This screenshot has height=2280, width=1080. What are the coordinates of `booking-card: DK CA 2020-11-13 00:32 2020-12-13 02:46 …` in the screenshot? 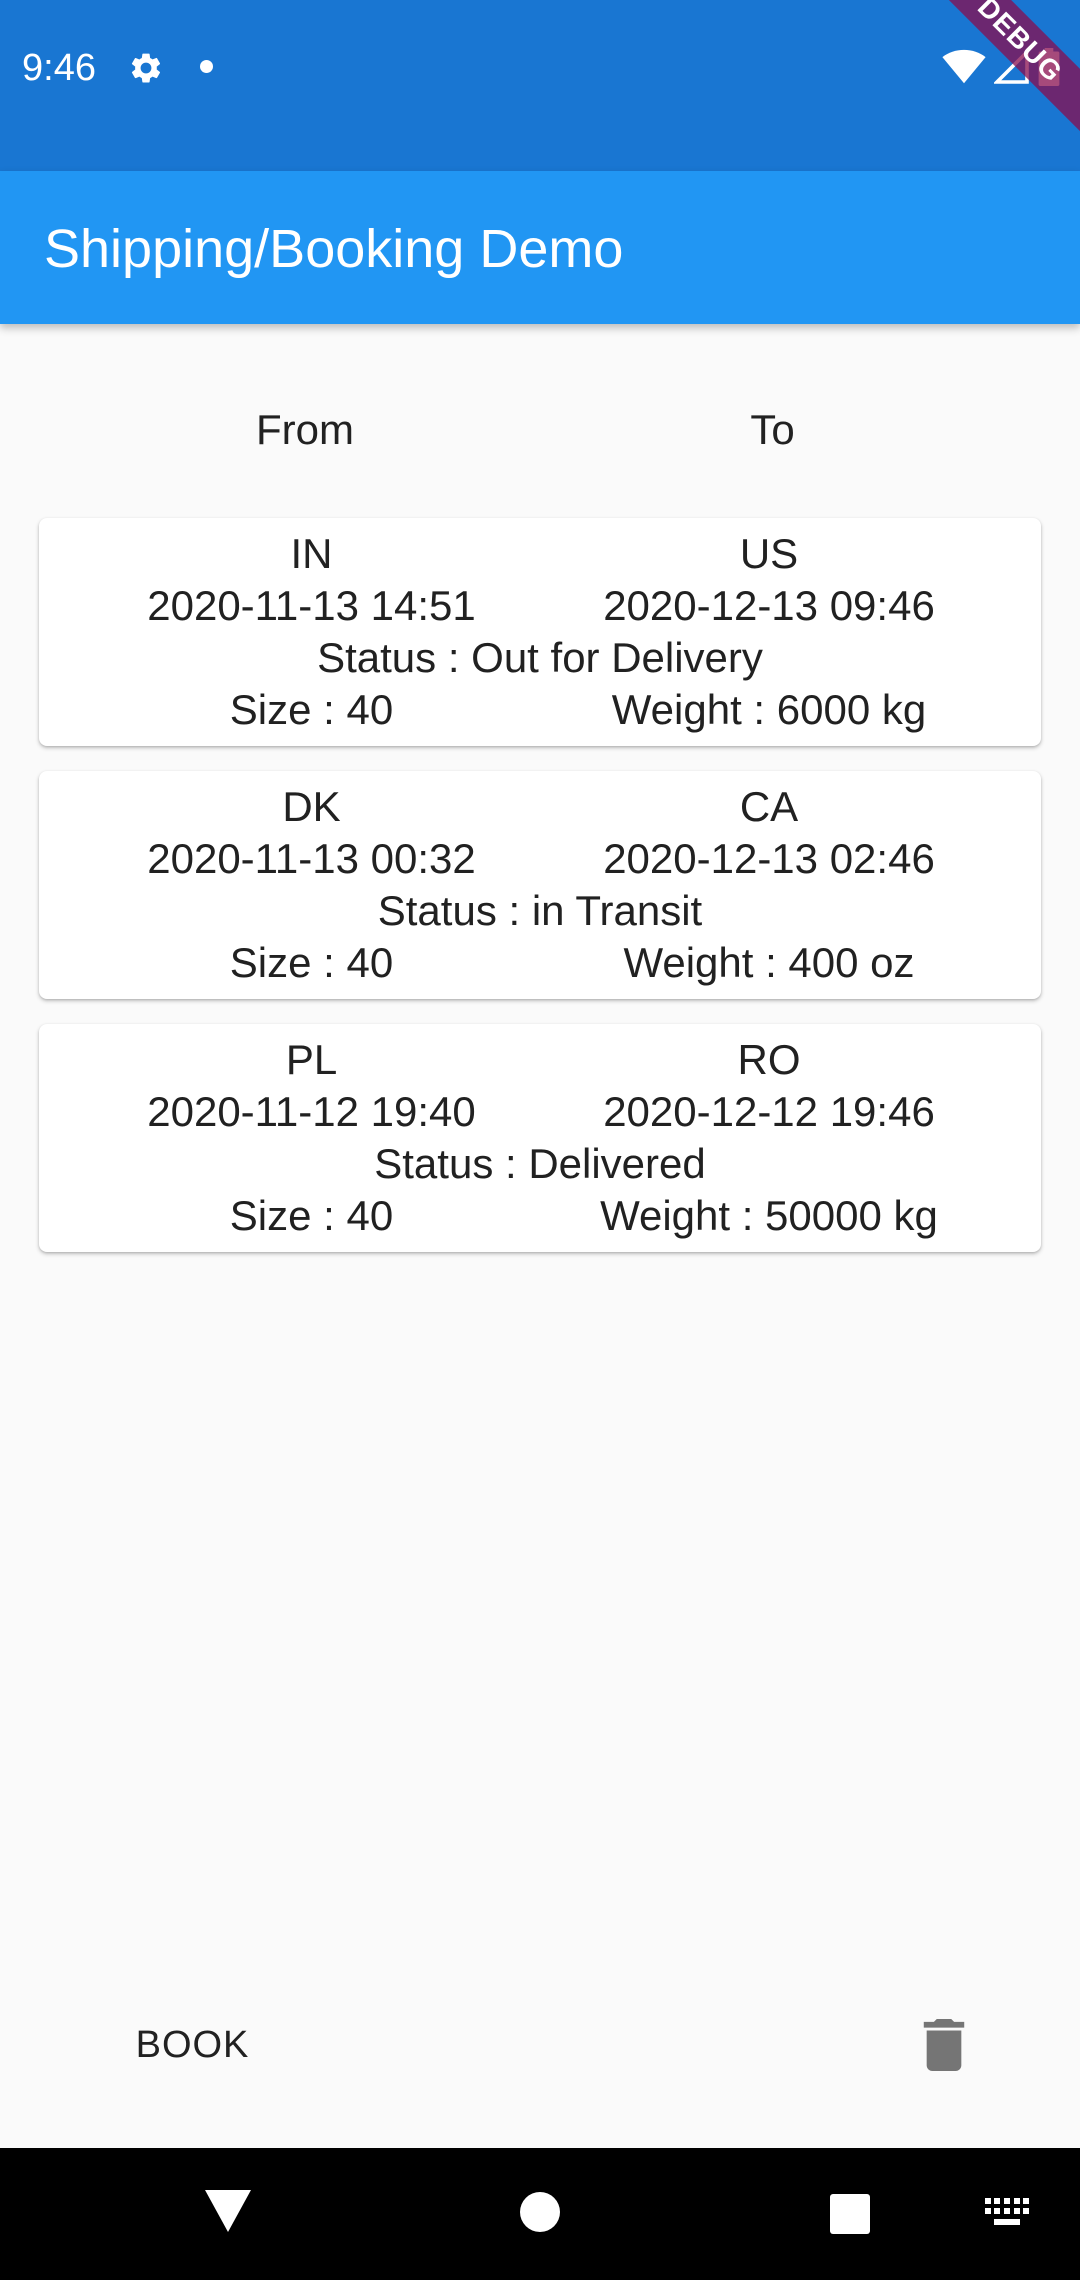 It's located at (540, 885).